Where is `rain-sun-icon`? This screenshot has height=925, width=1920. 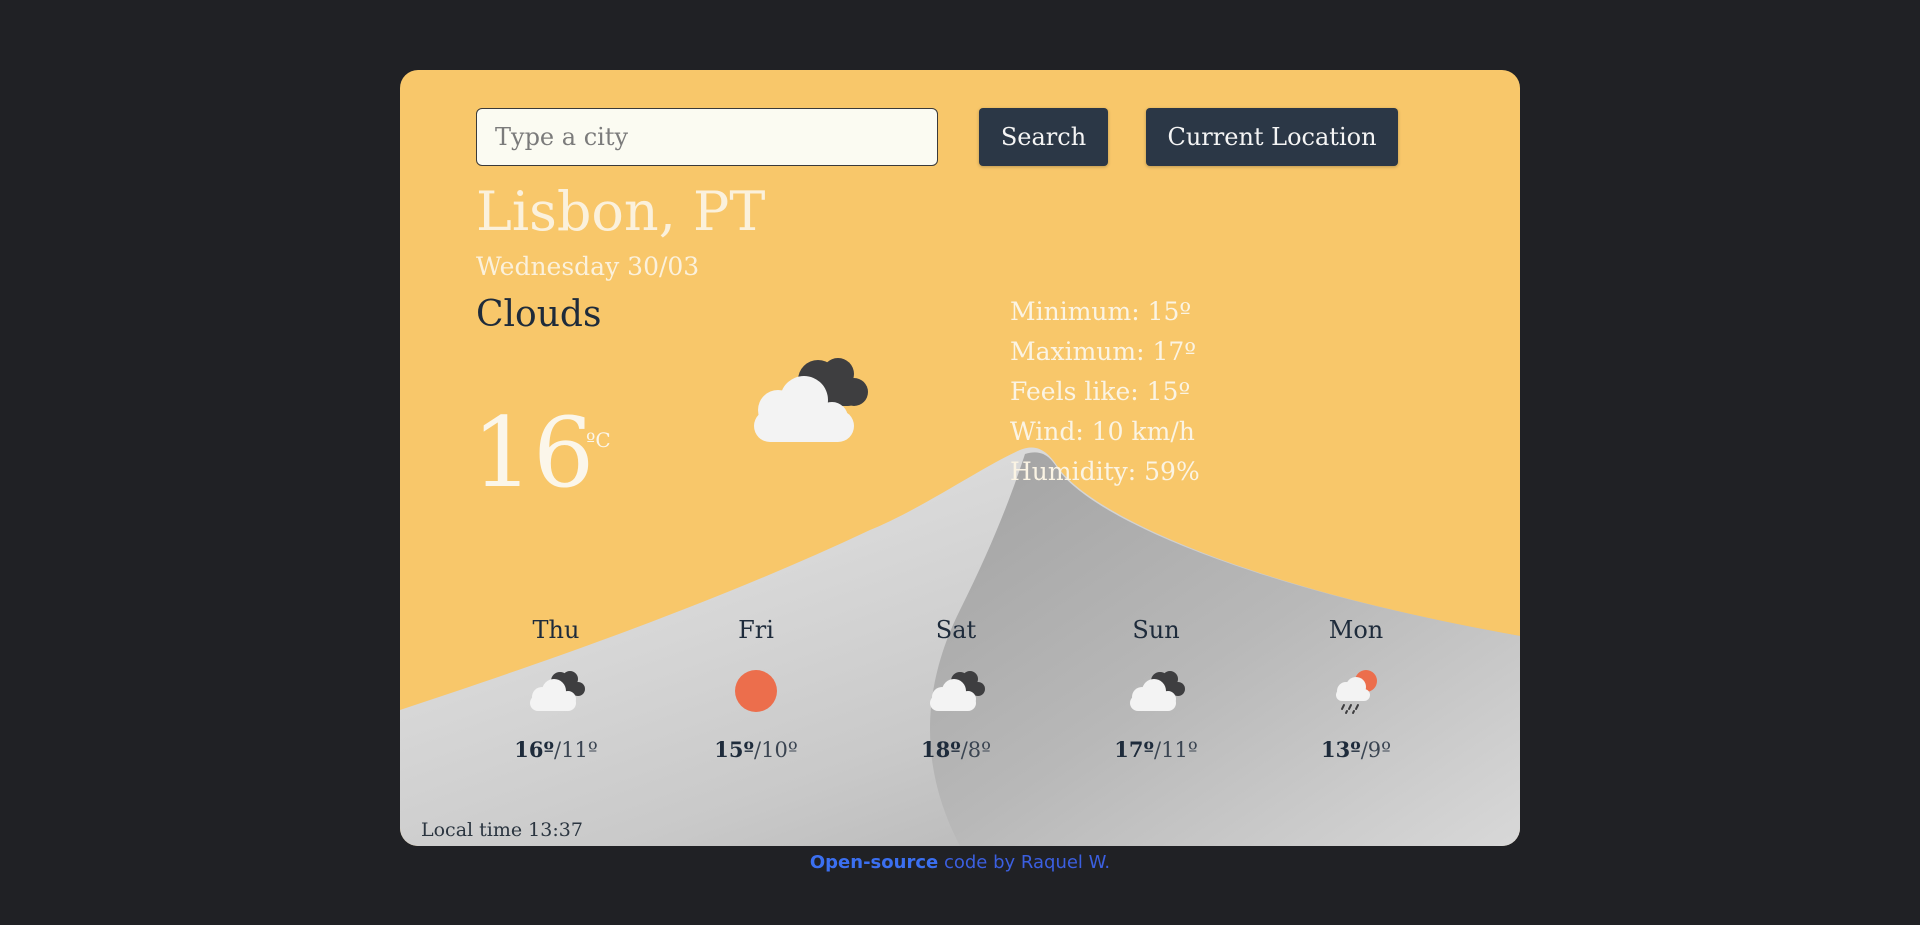
rain-sun-icon is located at coordinates (1356, 692).